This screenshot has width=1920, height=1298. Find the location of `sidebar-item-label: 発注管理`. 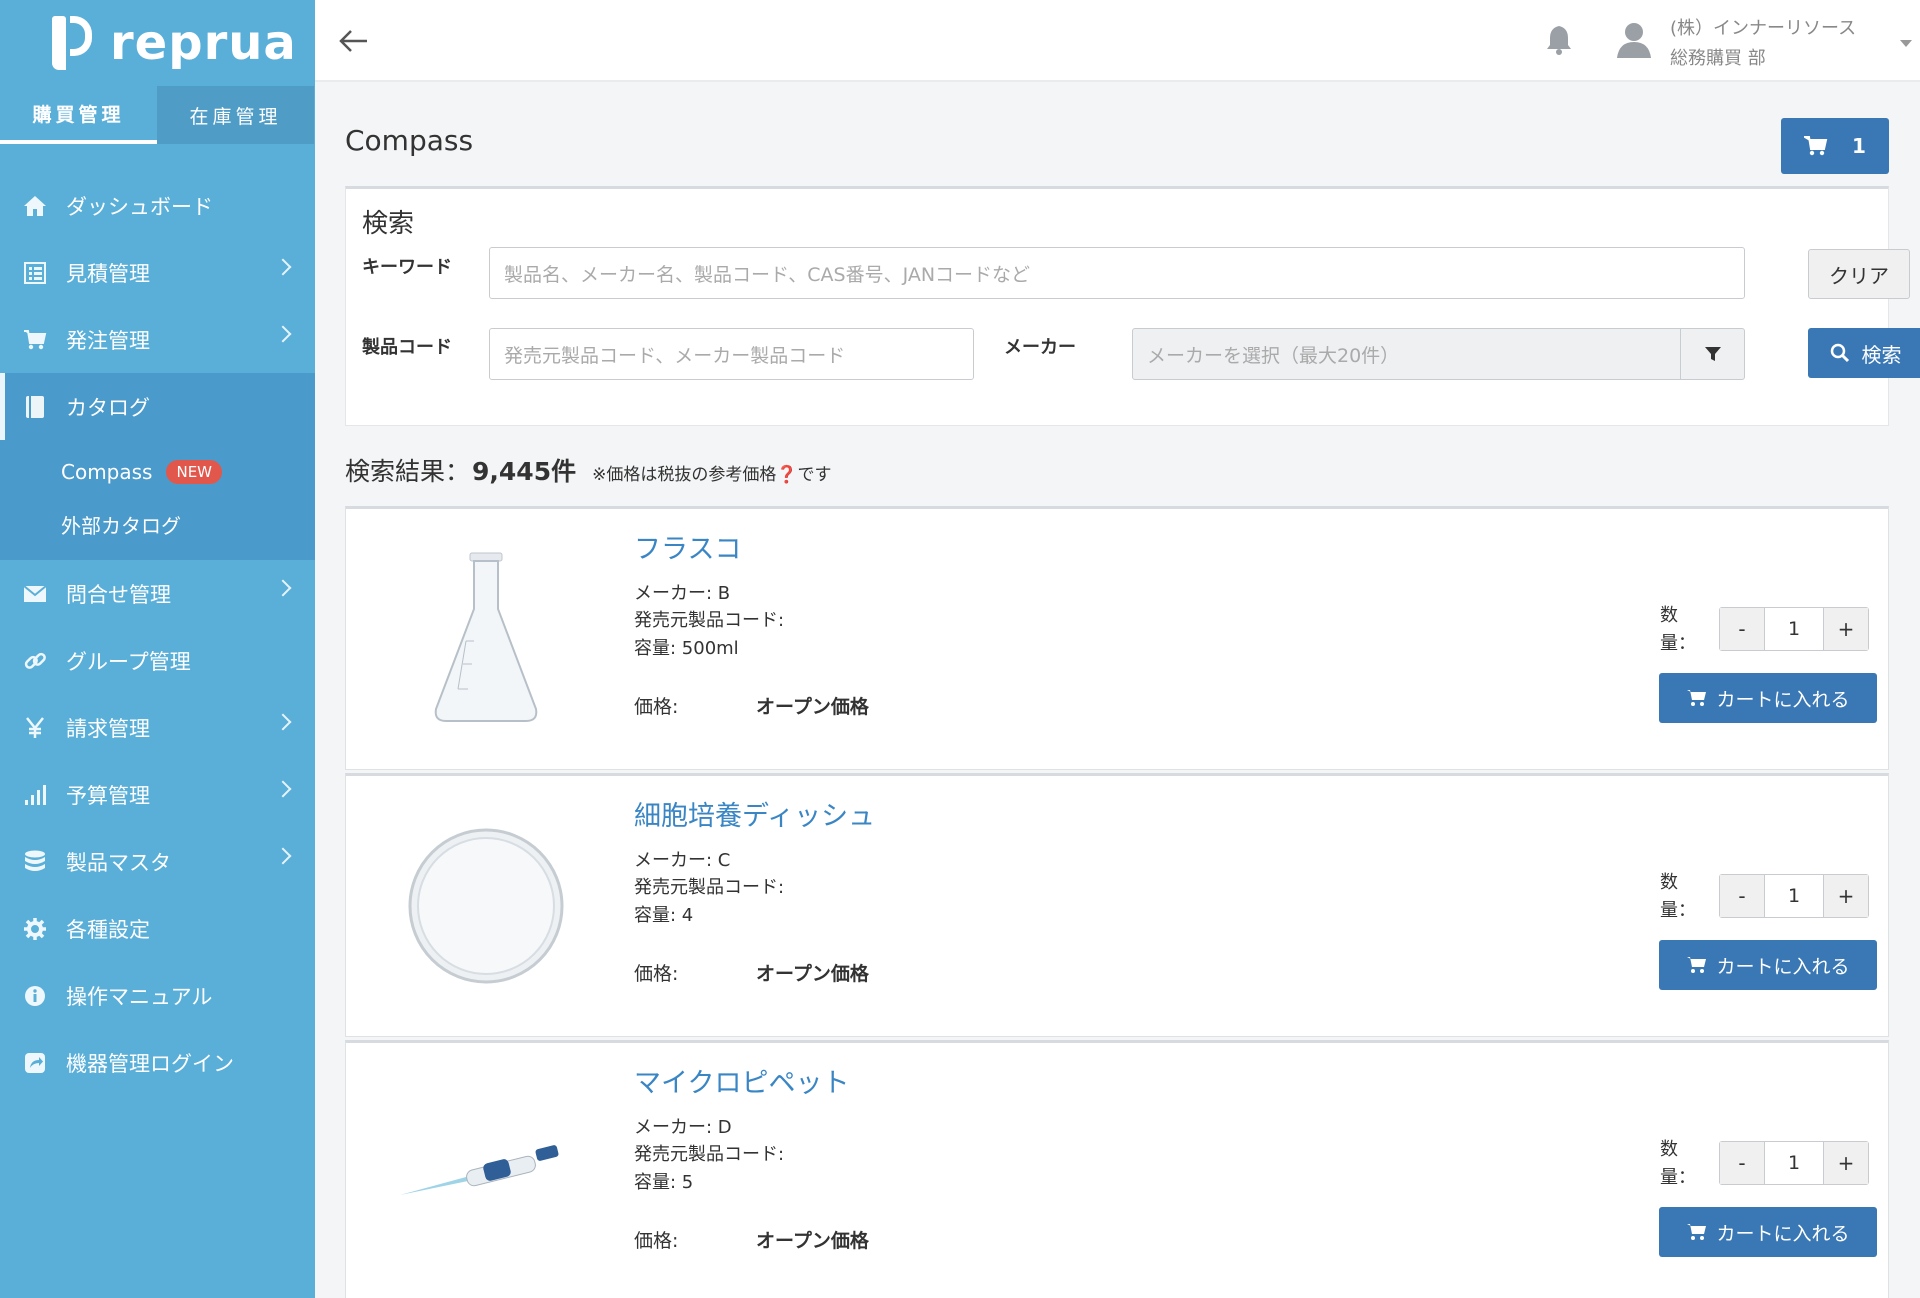

sidebar-item-label: 発注管理 is located at coordinates (108, 340).